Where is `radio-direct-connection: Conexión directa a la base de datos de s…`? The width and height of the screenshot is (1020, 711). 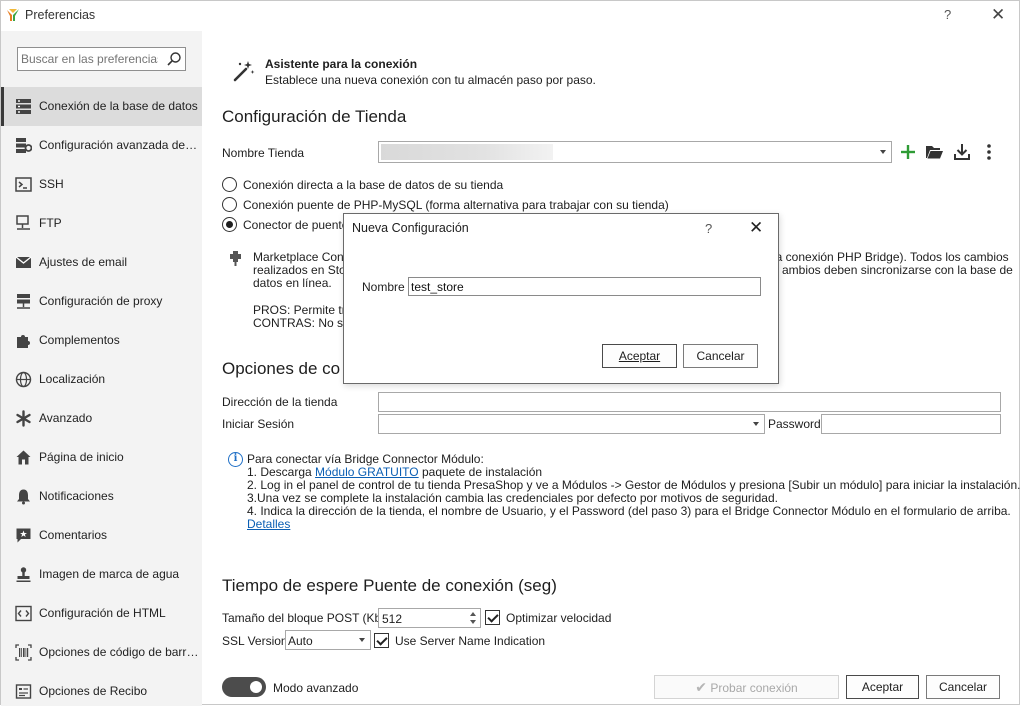 radio-direct-connection: Conexión directa a la base de datos de s… is located at coordinates (362, 184).